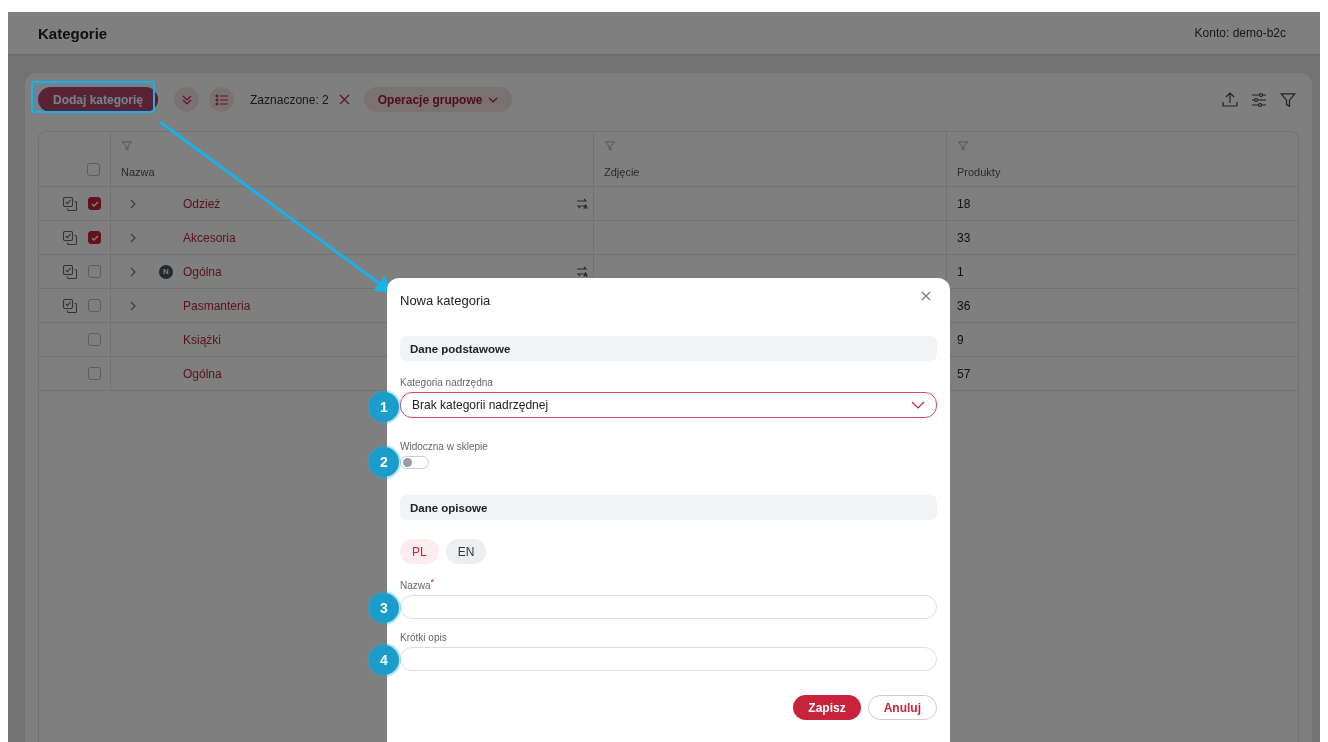  I want to click on initial-badge: N, so click(166, 271).